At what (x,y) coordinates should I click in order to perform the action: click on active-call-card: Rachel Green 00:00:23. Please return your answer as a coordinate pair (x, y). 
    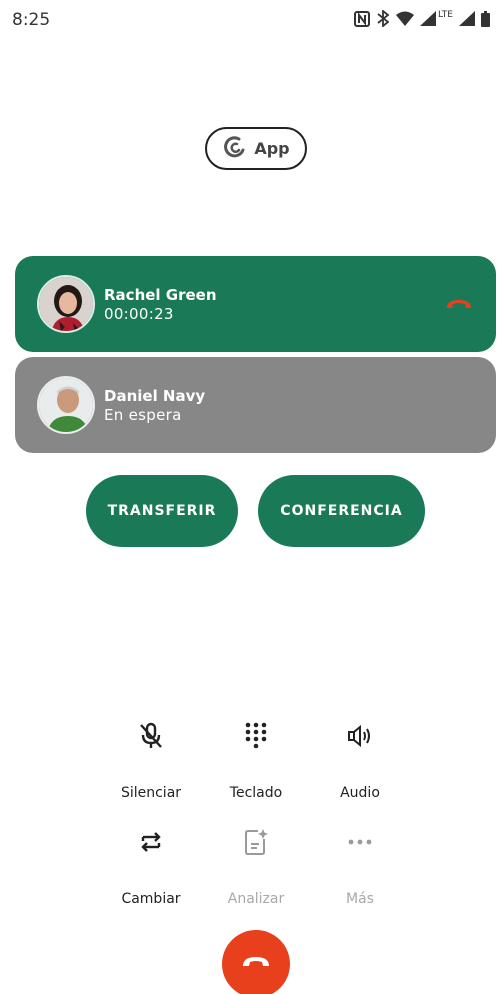
    Looking at the image, I should click on (255, 304).